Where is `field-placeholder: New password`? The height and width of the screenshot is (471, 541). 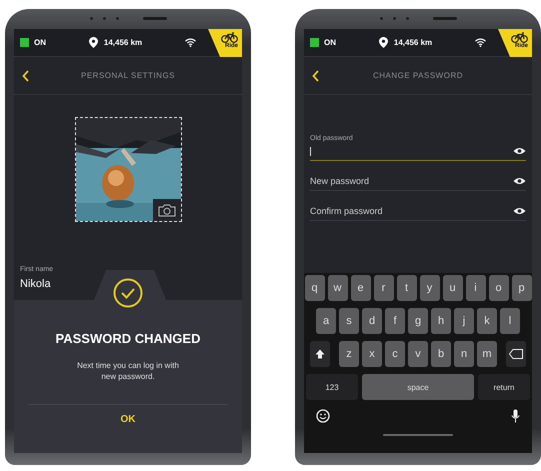
field-placeholder: New password is located at coordinates (340, 181).